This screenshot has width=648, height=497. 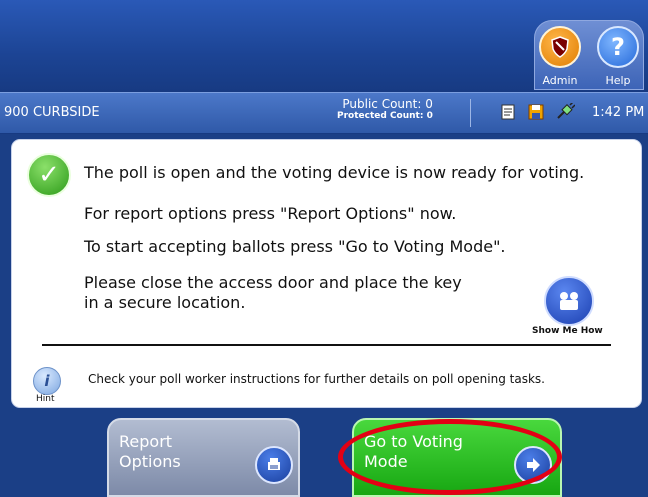 I want to click on show-me-how-label: Show Me How, so click(x=567, y=331).